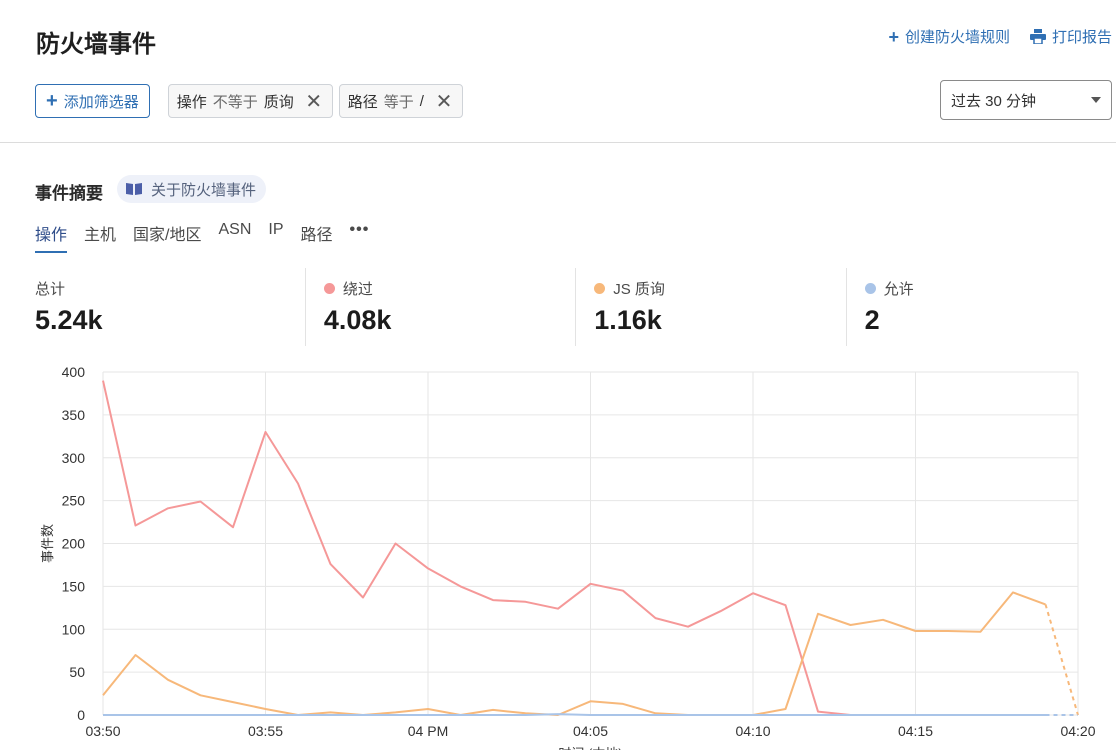 This screenshot has height=750, width=1116. What do you see at coordinates (74, 544) in the screenshot?
I see `y-tick-label: 200` at bounding box center [74, 544].